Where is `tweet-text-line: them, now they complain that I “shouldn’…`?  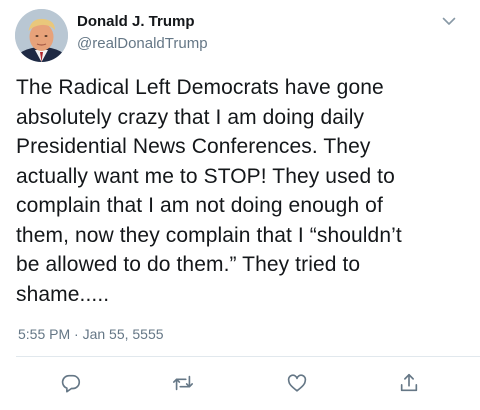 tweet-text-line: them, now they complain that I “shouldn’… is located at coordinates (209, 235).